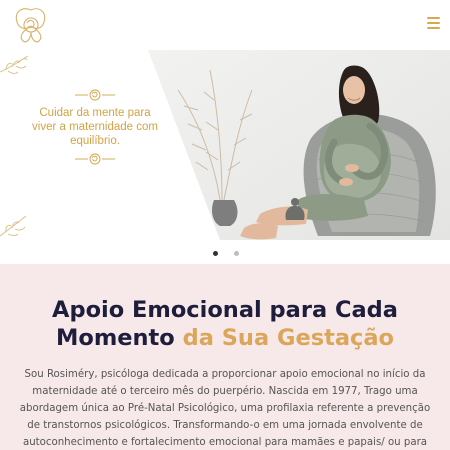 The image size is (450, 450). What do you see at coordinates (225, 24) in the screenshot?
I see `site-header` at bounding box center [225, 24].